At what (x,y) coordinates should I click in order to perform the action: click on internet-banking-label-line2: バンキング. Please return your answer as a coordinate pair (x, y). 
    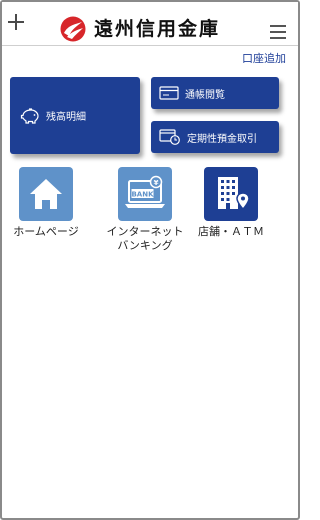
    Looking at the image, I should click on (145, 245).